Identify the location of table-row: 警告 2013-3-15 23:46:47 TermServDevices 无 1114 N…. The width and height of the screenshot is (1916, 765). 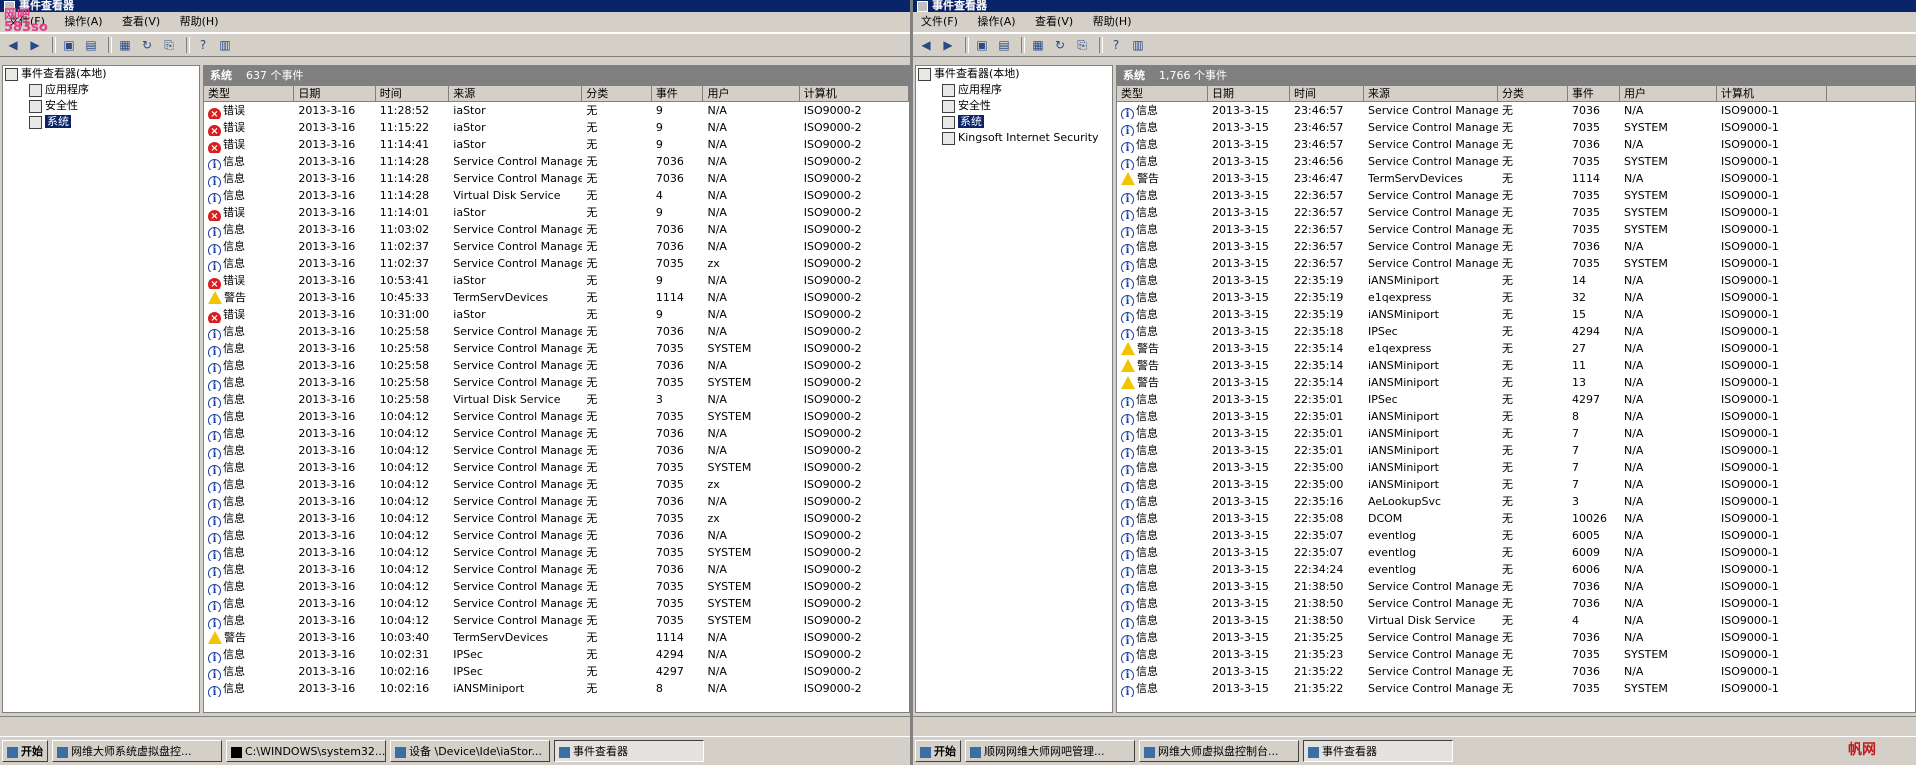
(1516, 178).